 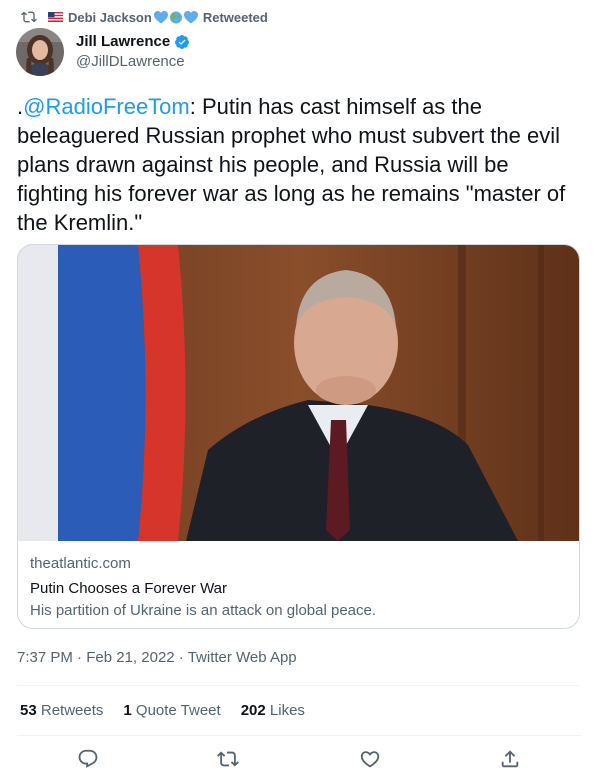 I want to click on author-name-row: Jill Lawrence, so click(x=133, y=41).